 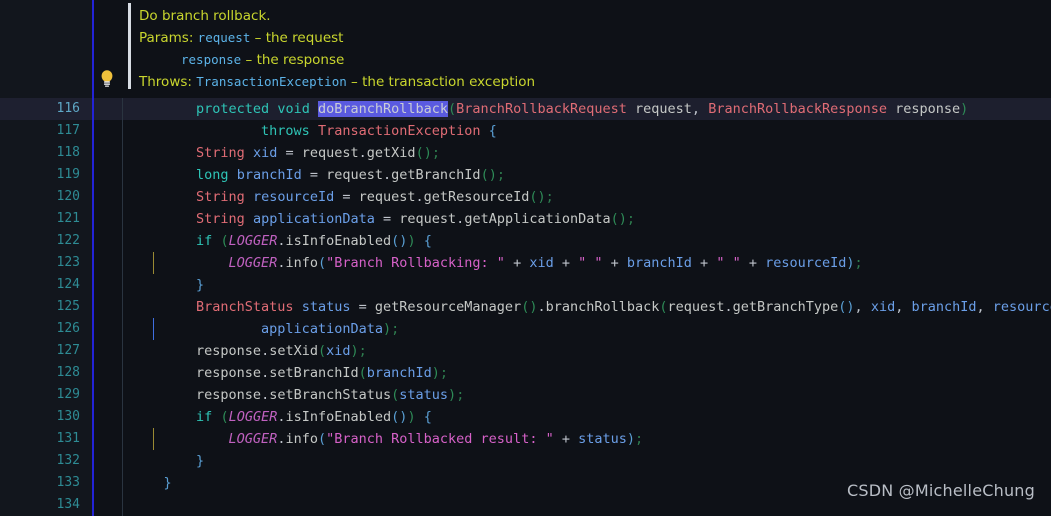 I want to click on line-number: 128, so click(x=68, y=372).